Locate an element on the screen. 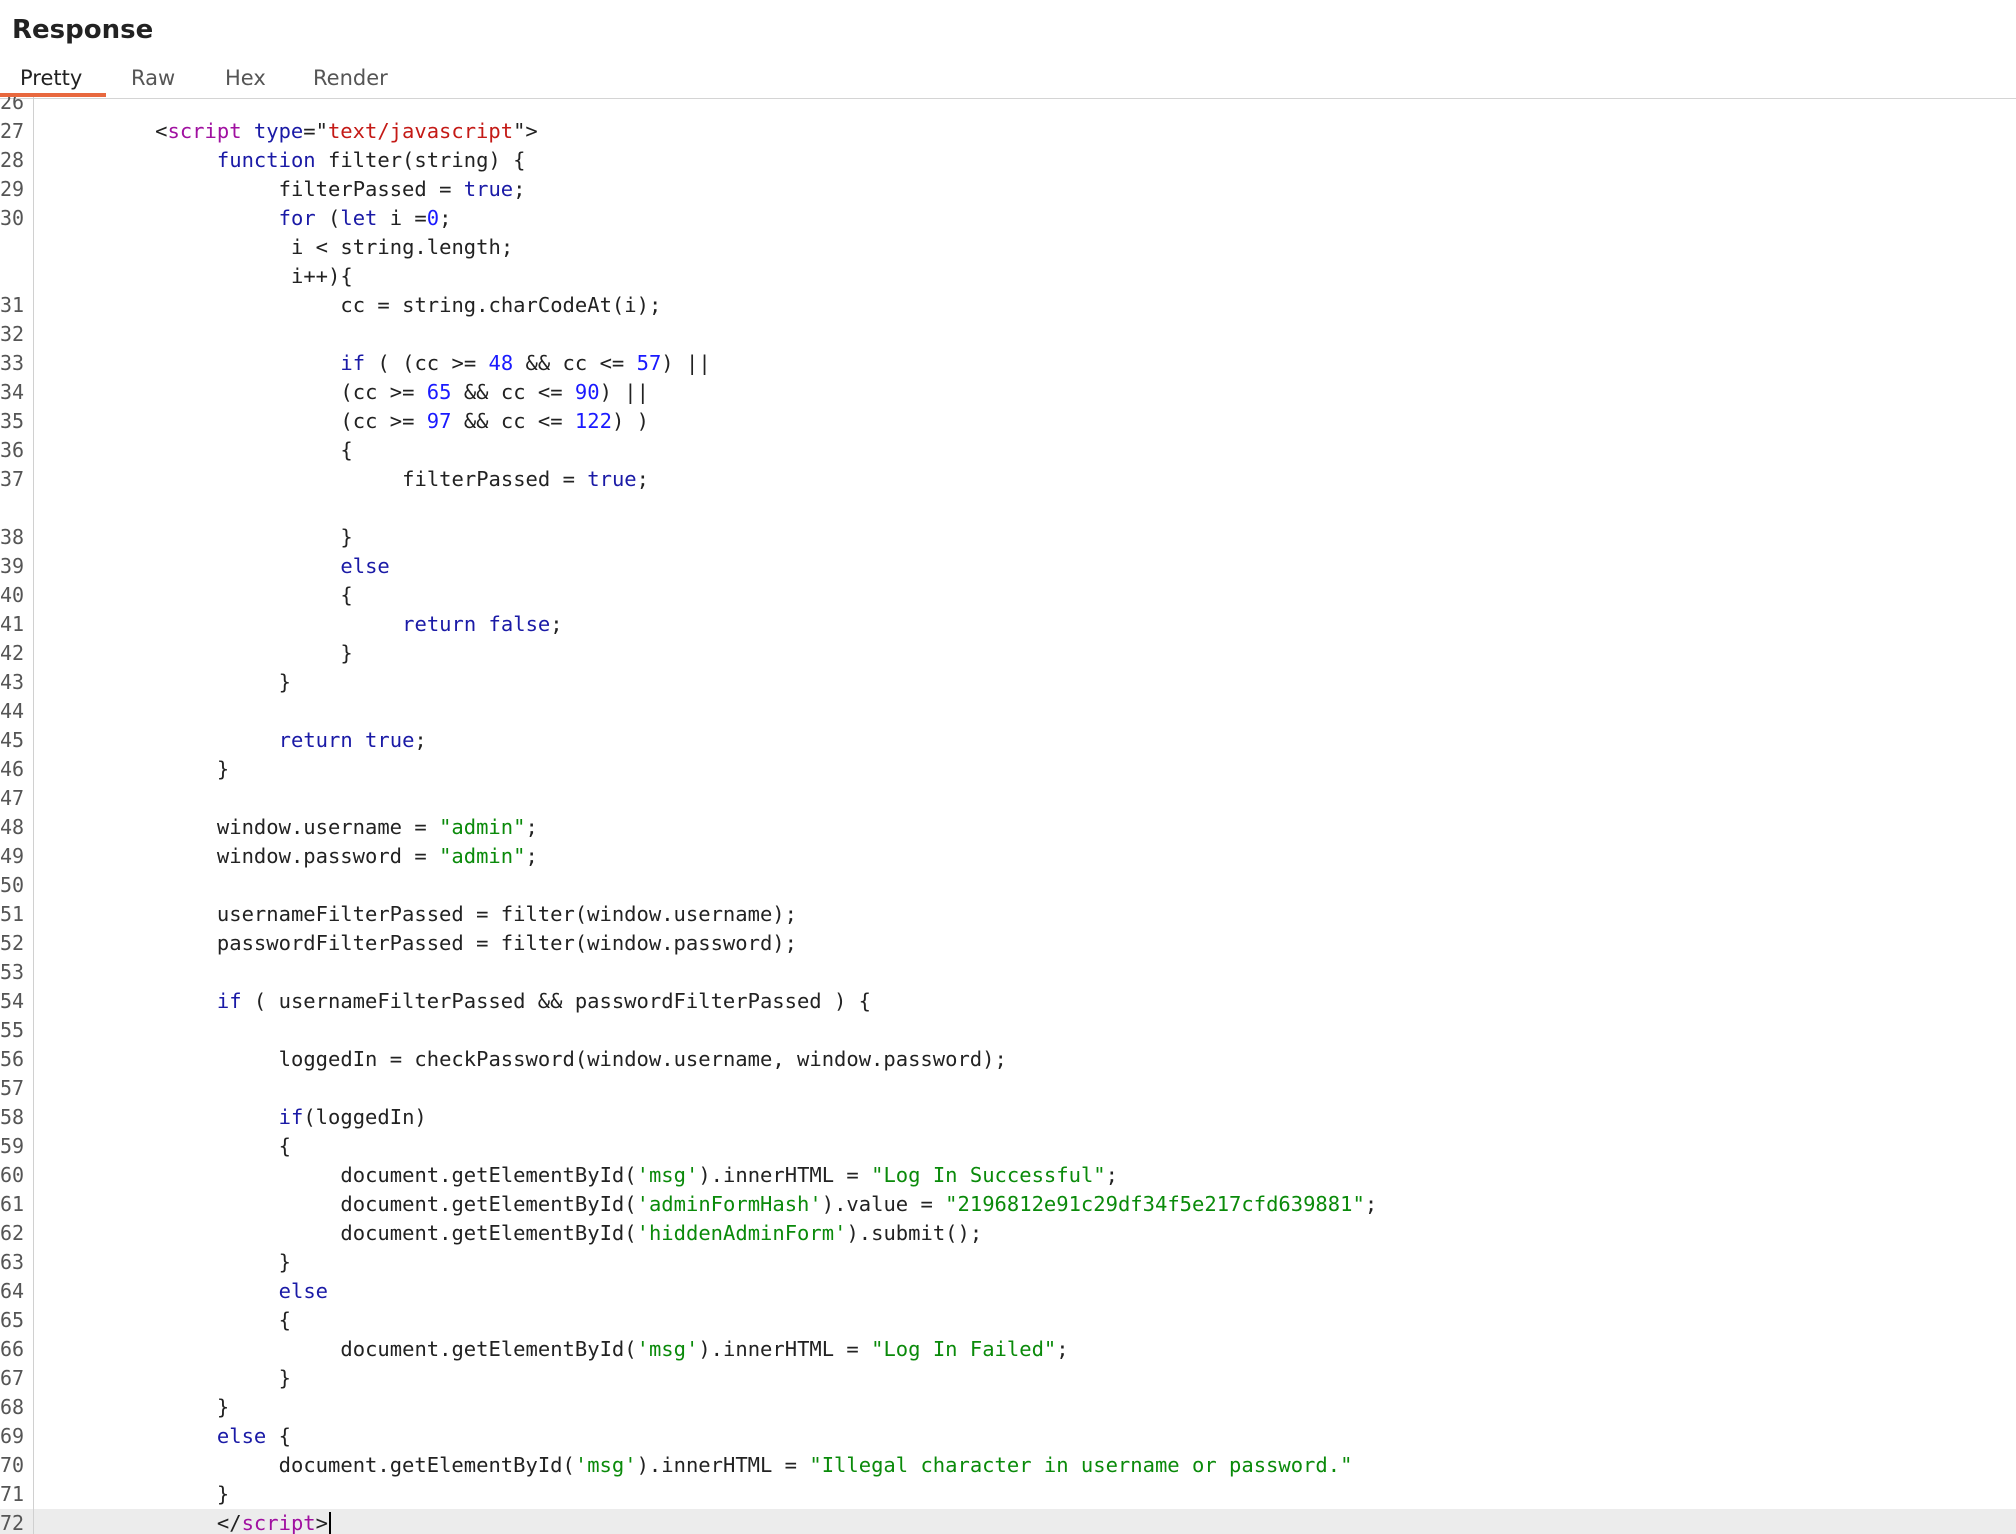  code-line: 39 else is located at coordinates (1008, 566).